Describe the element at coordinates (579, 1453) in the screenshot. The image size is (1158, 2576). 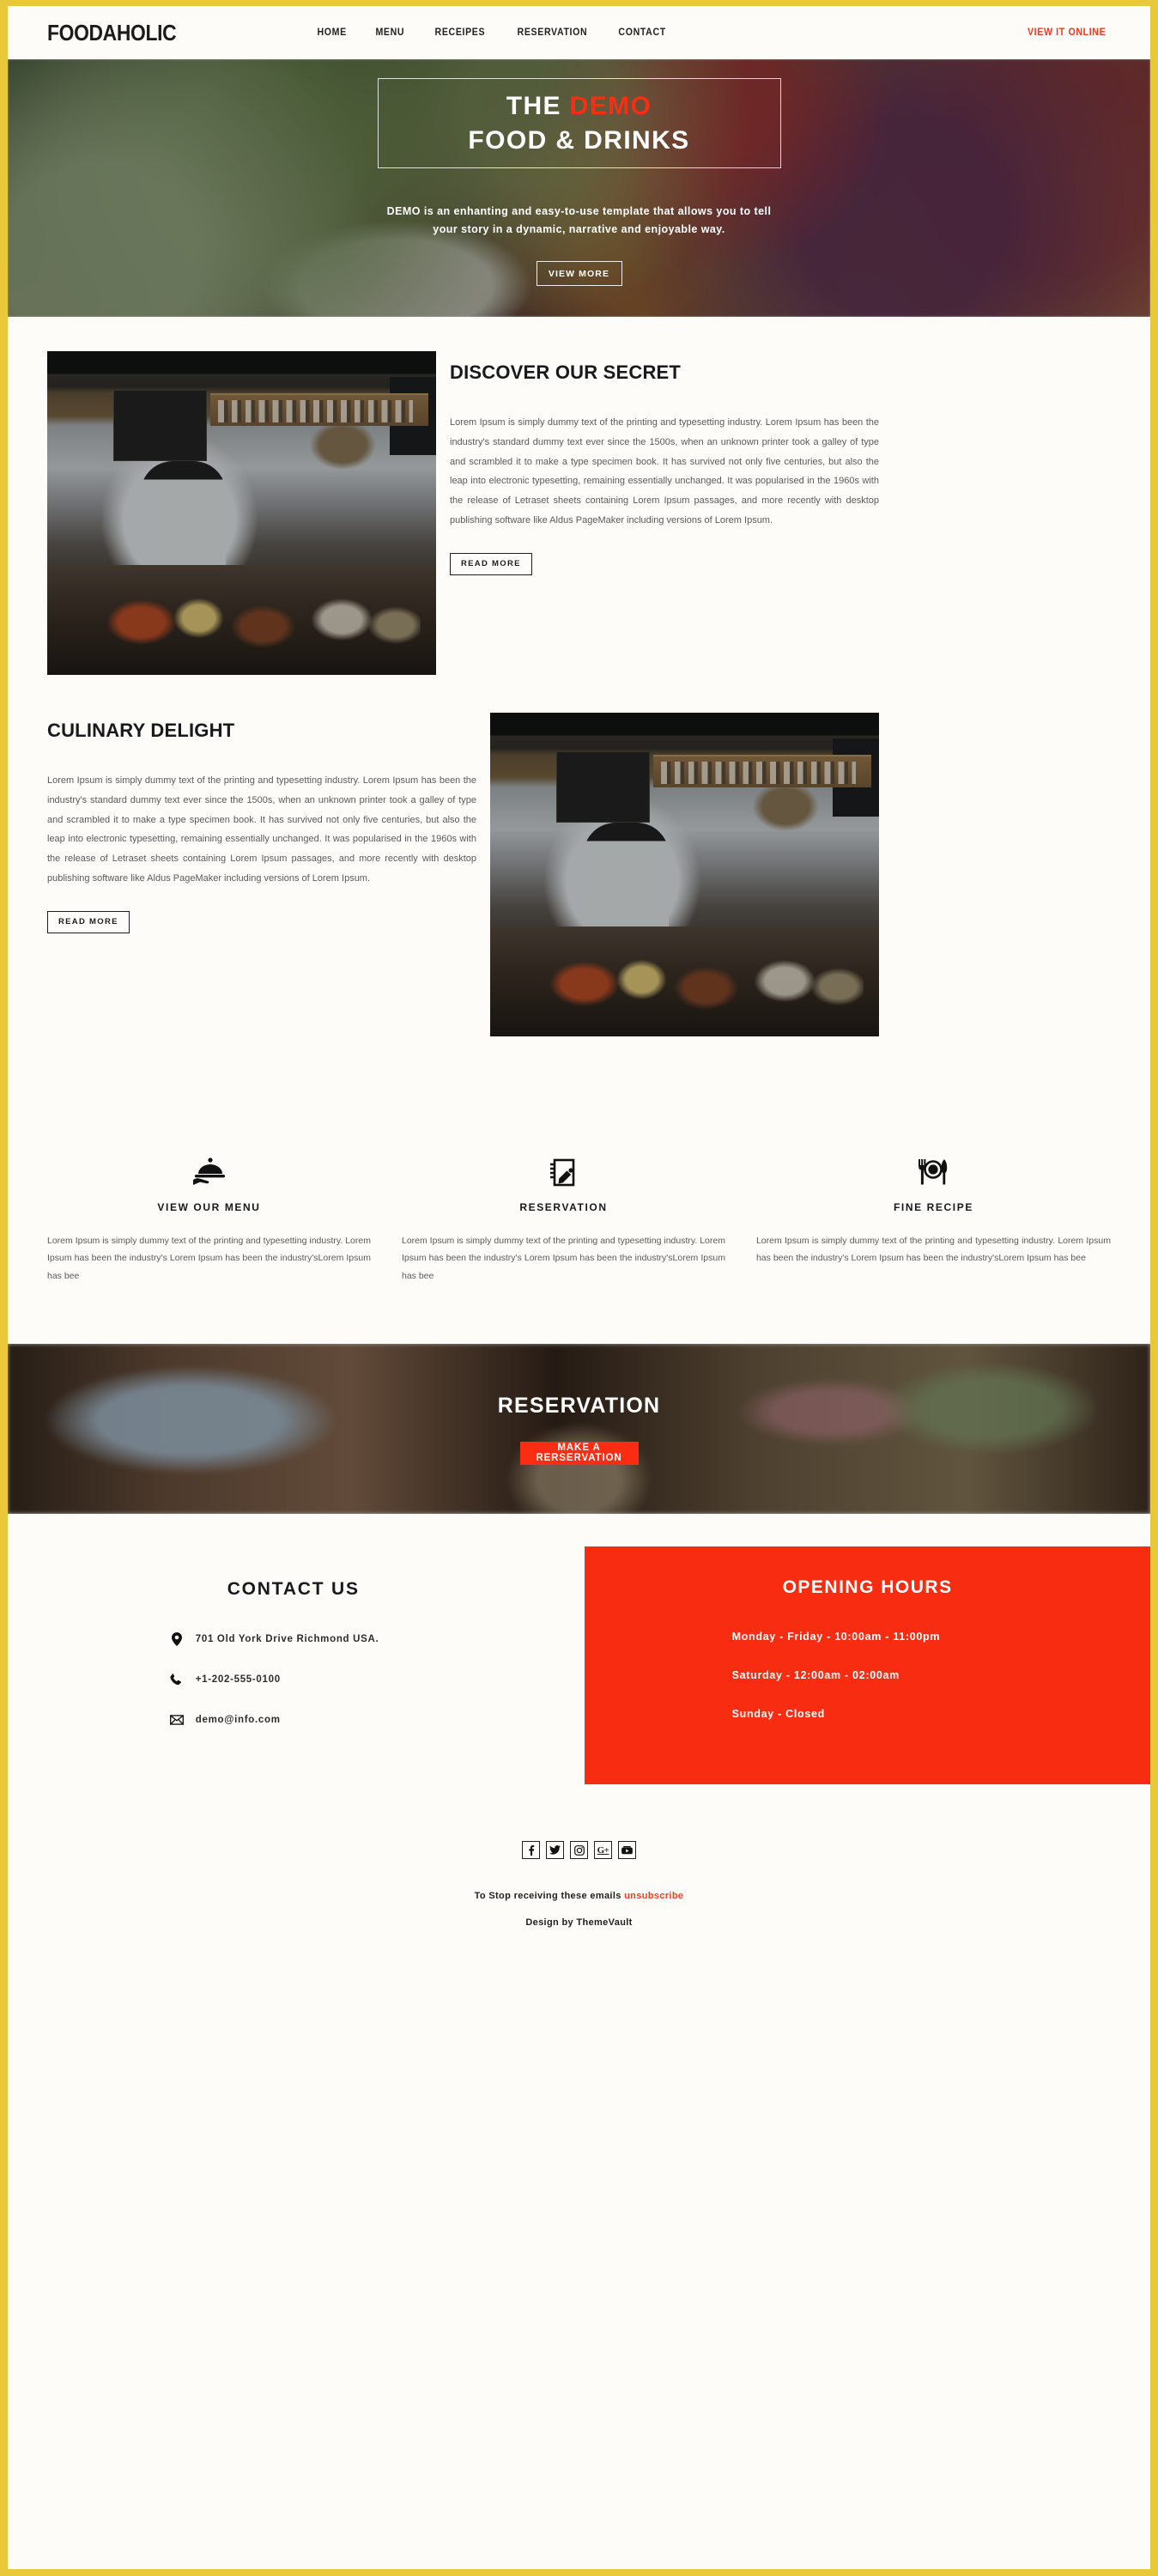
I see `make-a-reservation-button: MAKE A RERSERVATION` at that location.